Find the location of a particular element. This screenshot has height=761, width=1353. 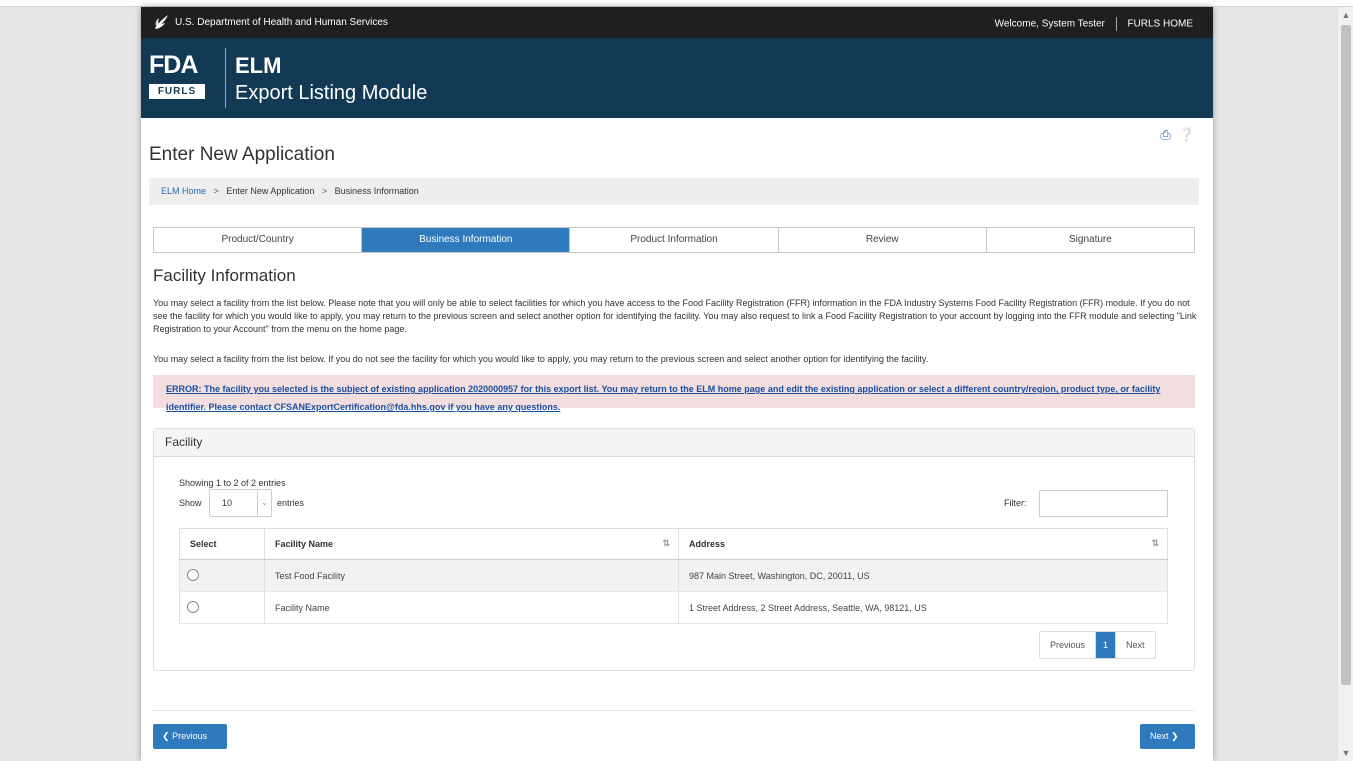

entries-info: Showing 1 to 2 of 2 entries is located at coordinates (232, 483).